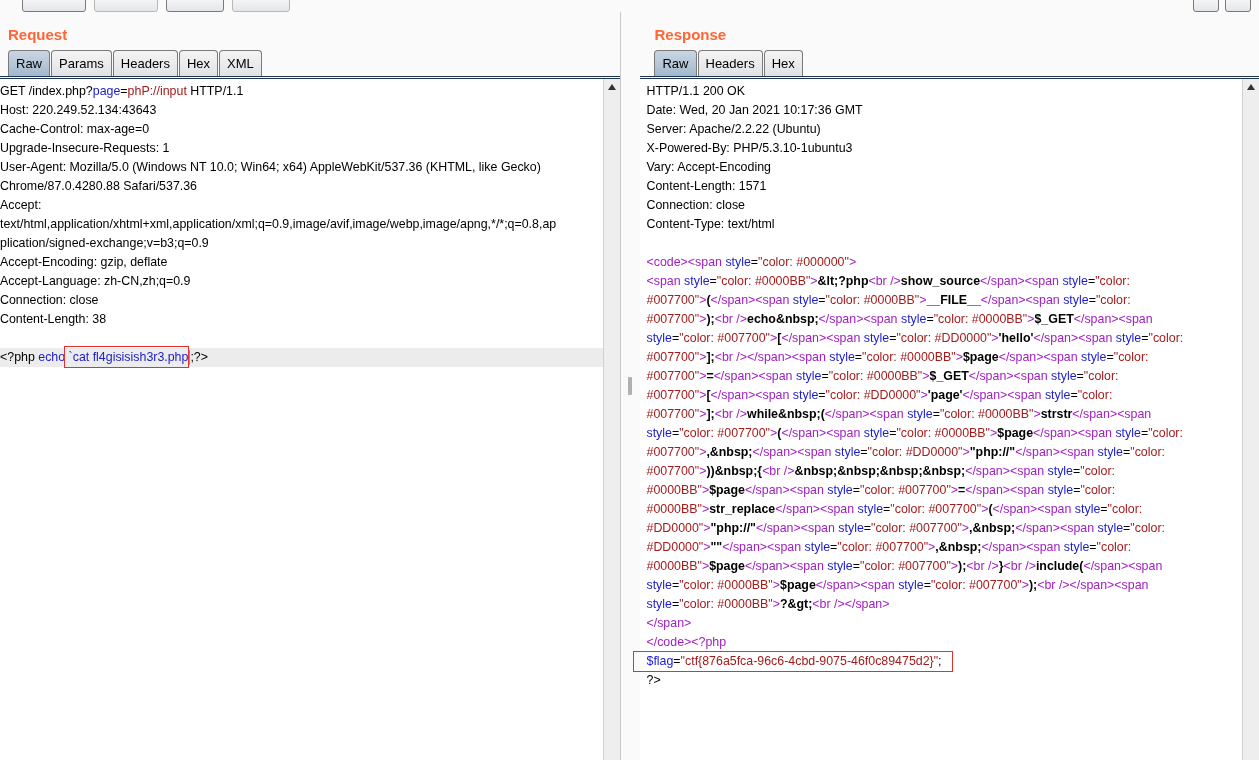 This screenshot has height=760, width=1259. Describe the element at coordinates (888, 281) in the screenshot. I see `code-line: <span style="color: #0000BB">&lt;?php<br />show_source</span><span style="color:` at that location.